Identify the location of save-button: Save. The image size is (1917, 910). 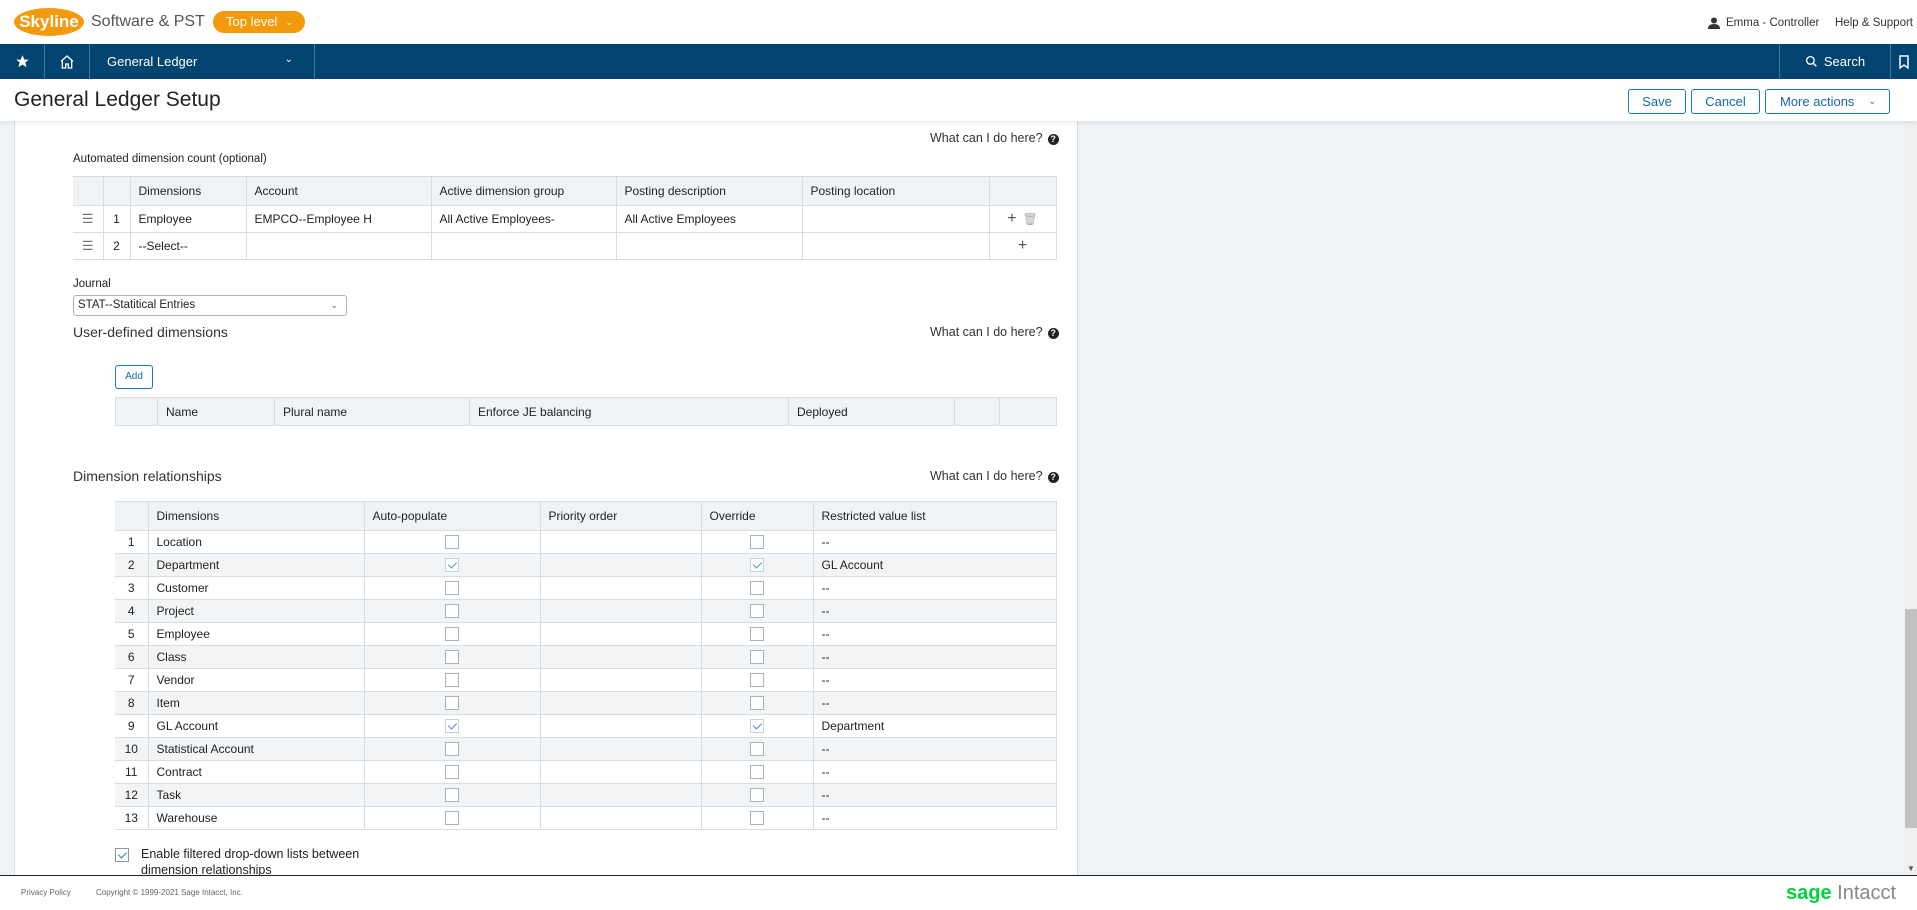
(1657, 101).